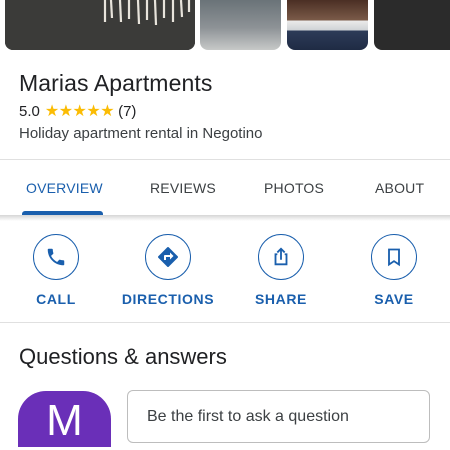 The height and width of the screenshot is (450, 450). Describe the element at coordinates (225, 188) in the screenshot. I see `tab-bar: OVERVIEW REVIEWS PHOTOS ABOUT` at that location.